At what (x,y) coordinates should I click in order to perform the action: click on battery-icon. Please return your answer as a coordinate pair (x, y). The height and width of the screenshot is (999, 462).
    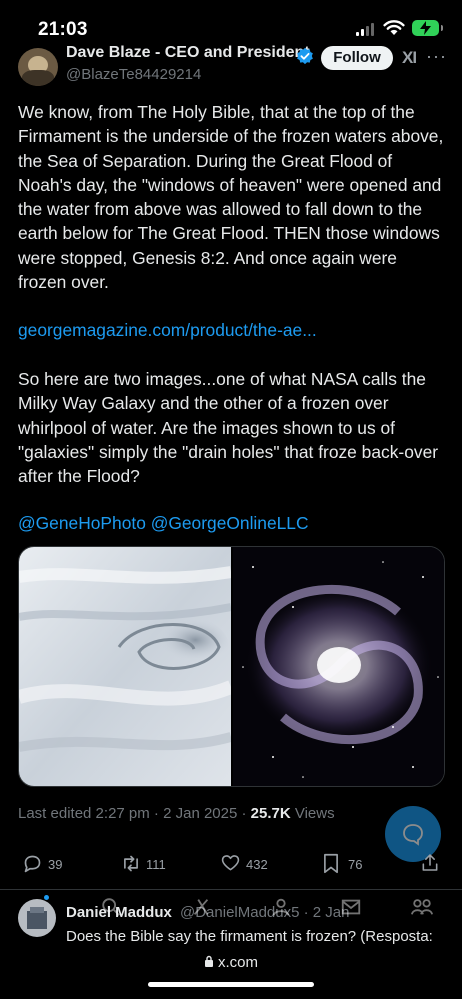
    Looking at the image, I should click on (427, 28).